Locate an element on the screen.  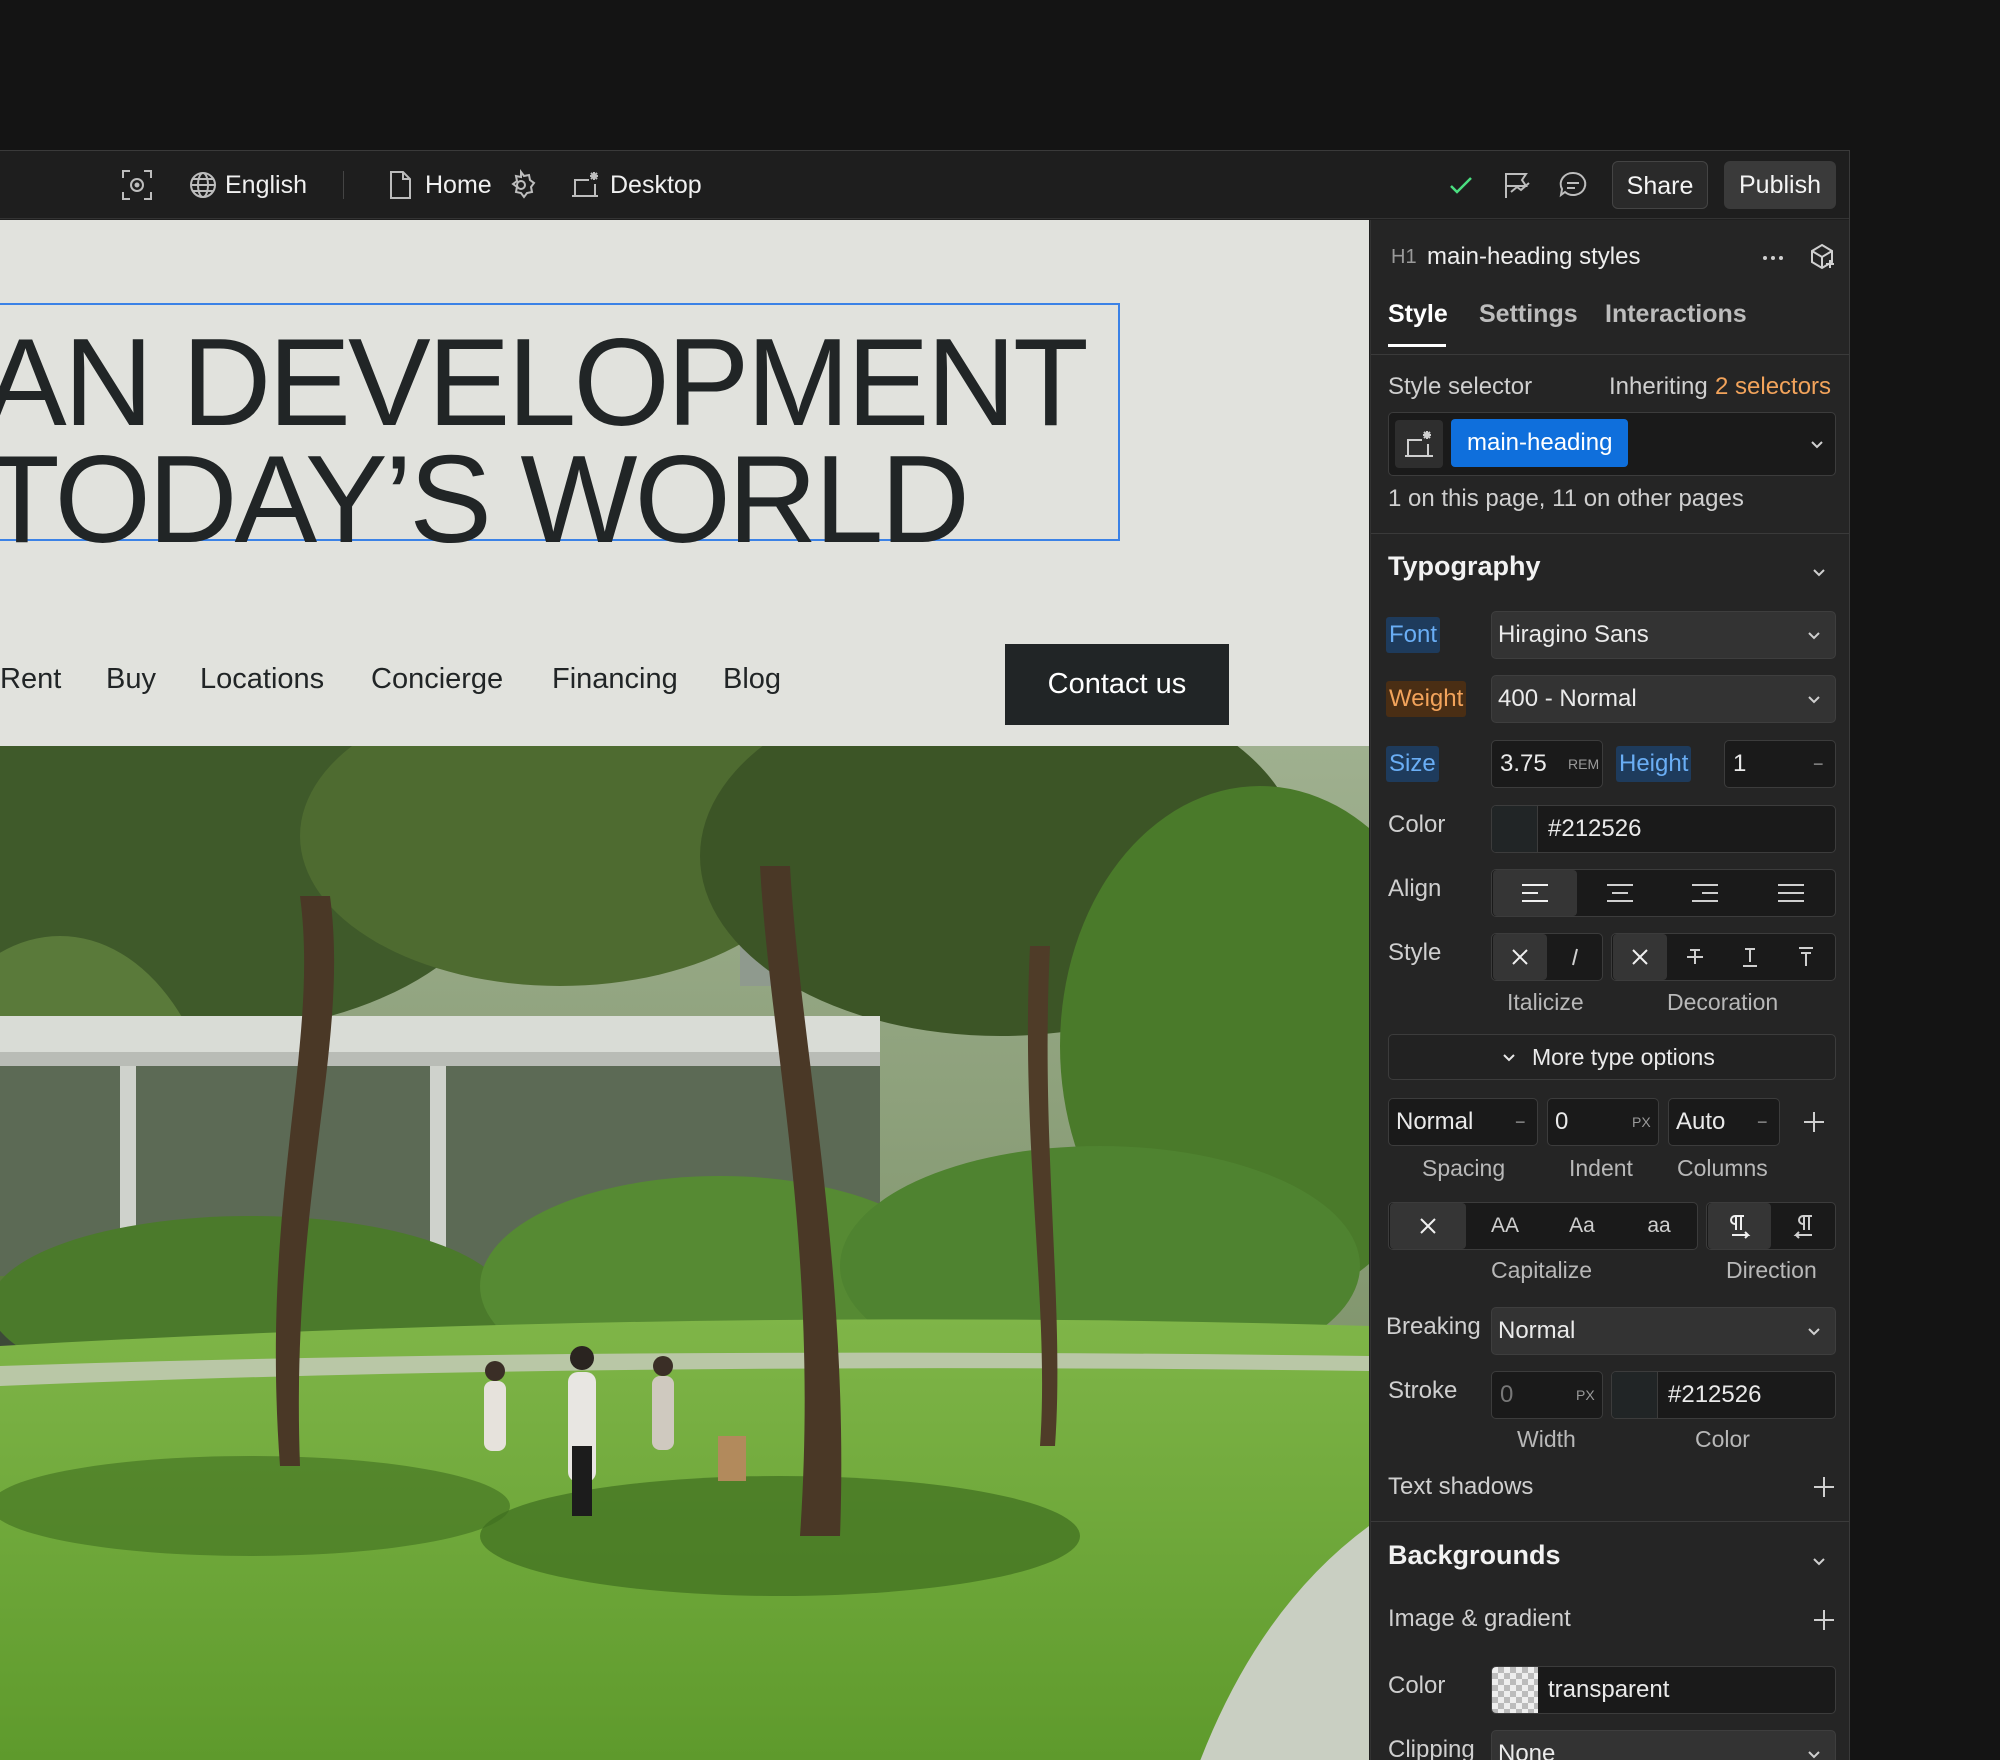
style-selector-field: main-heading is located at coordinates (1612, 444).